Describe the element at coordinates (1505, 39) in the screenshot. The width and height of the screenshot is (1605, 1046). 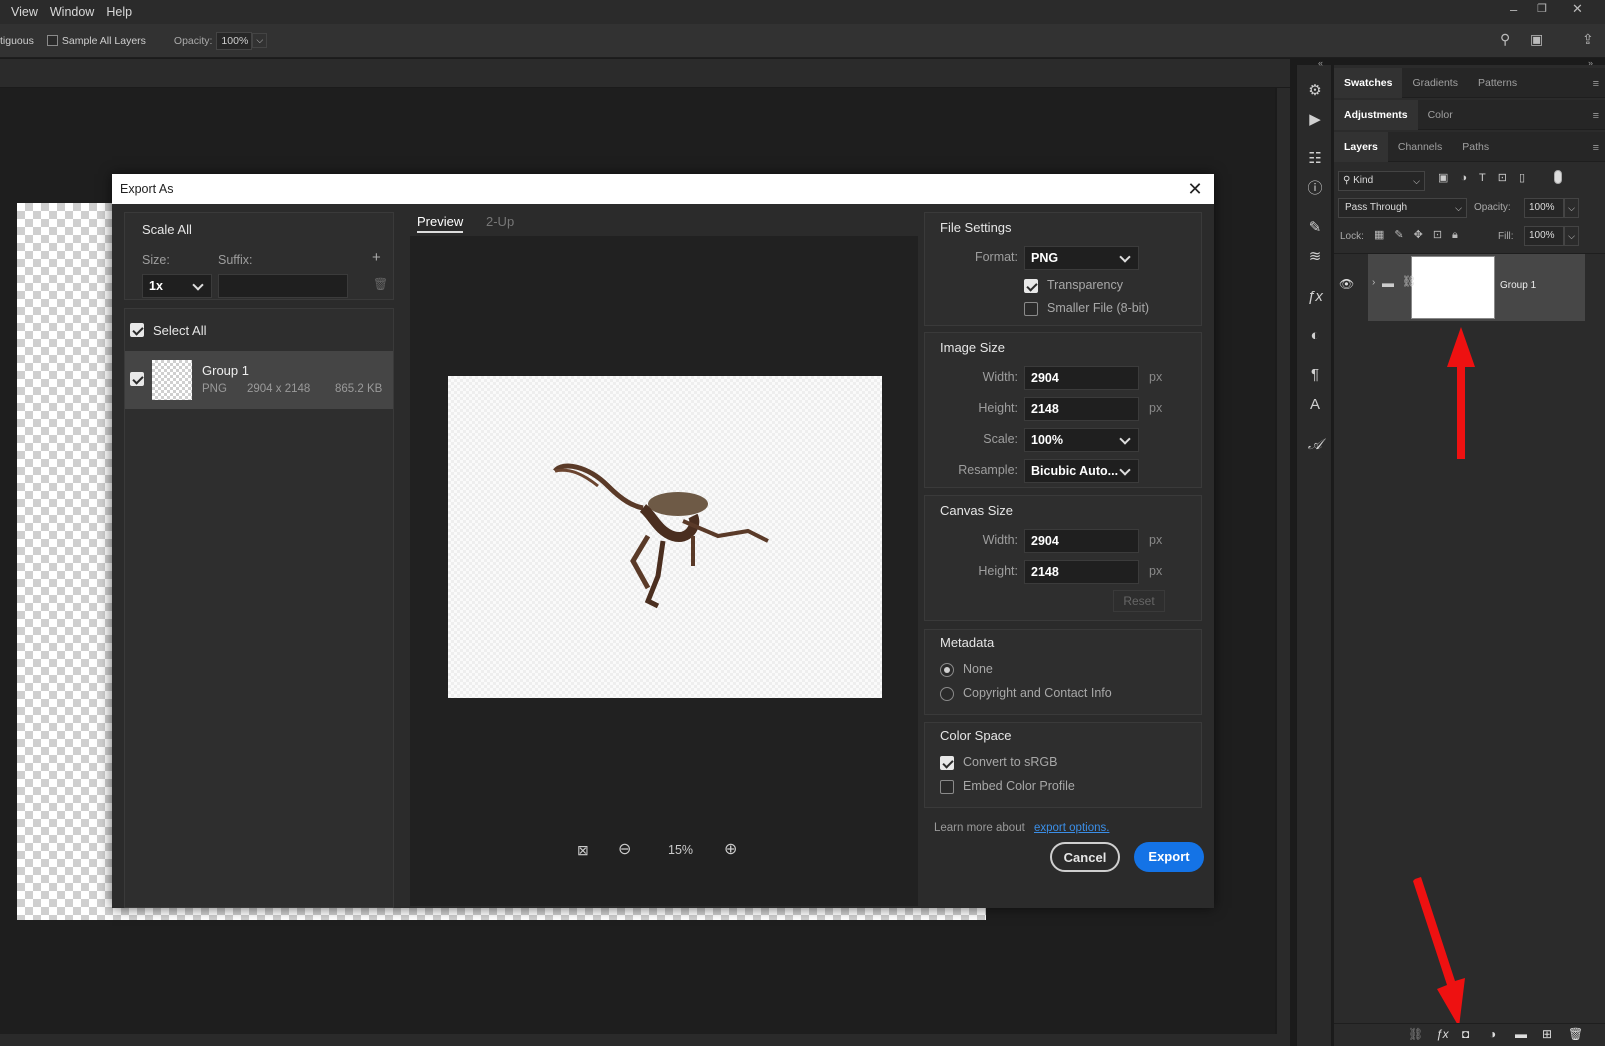
I see `search-icon: ⚲` at that location.